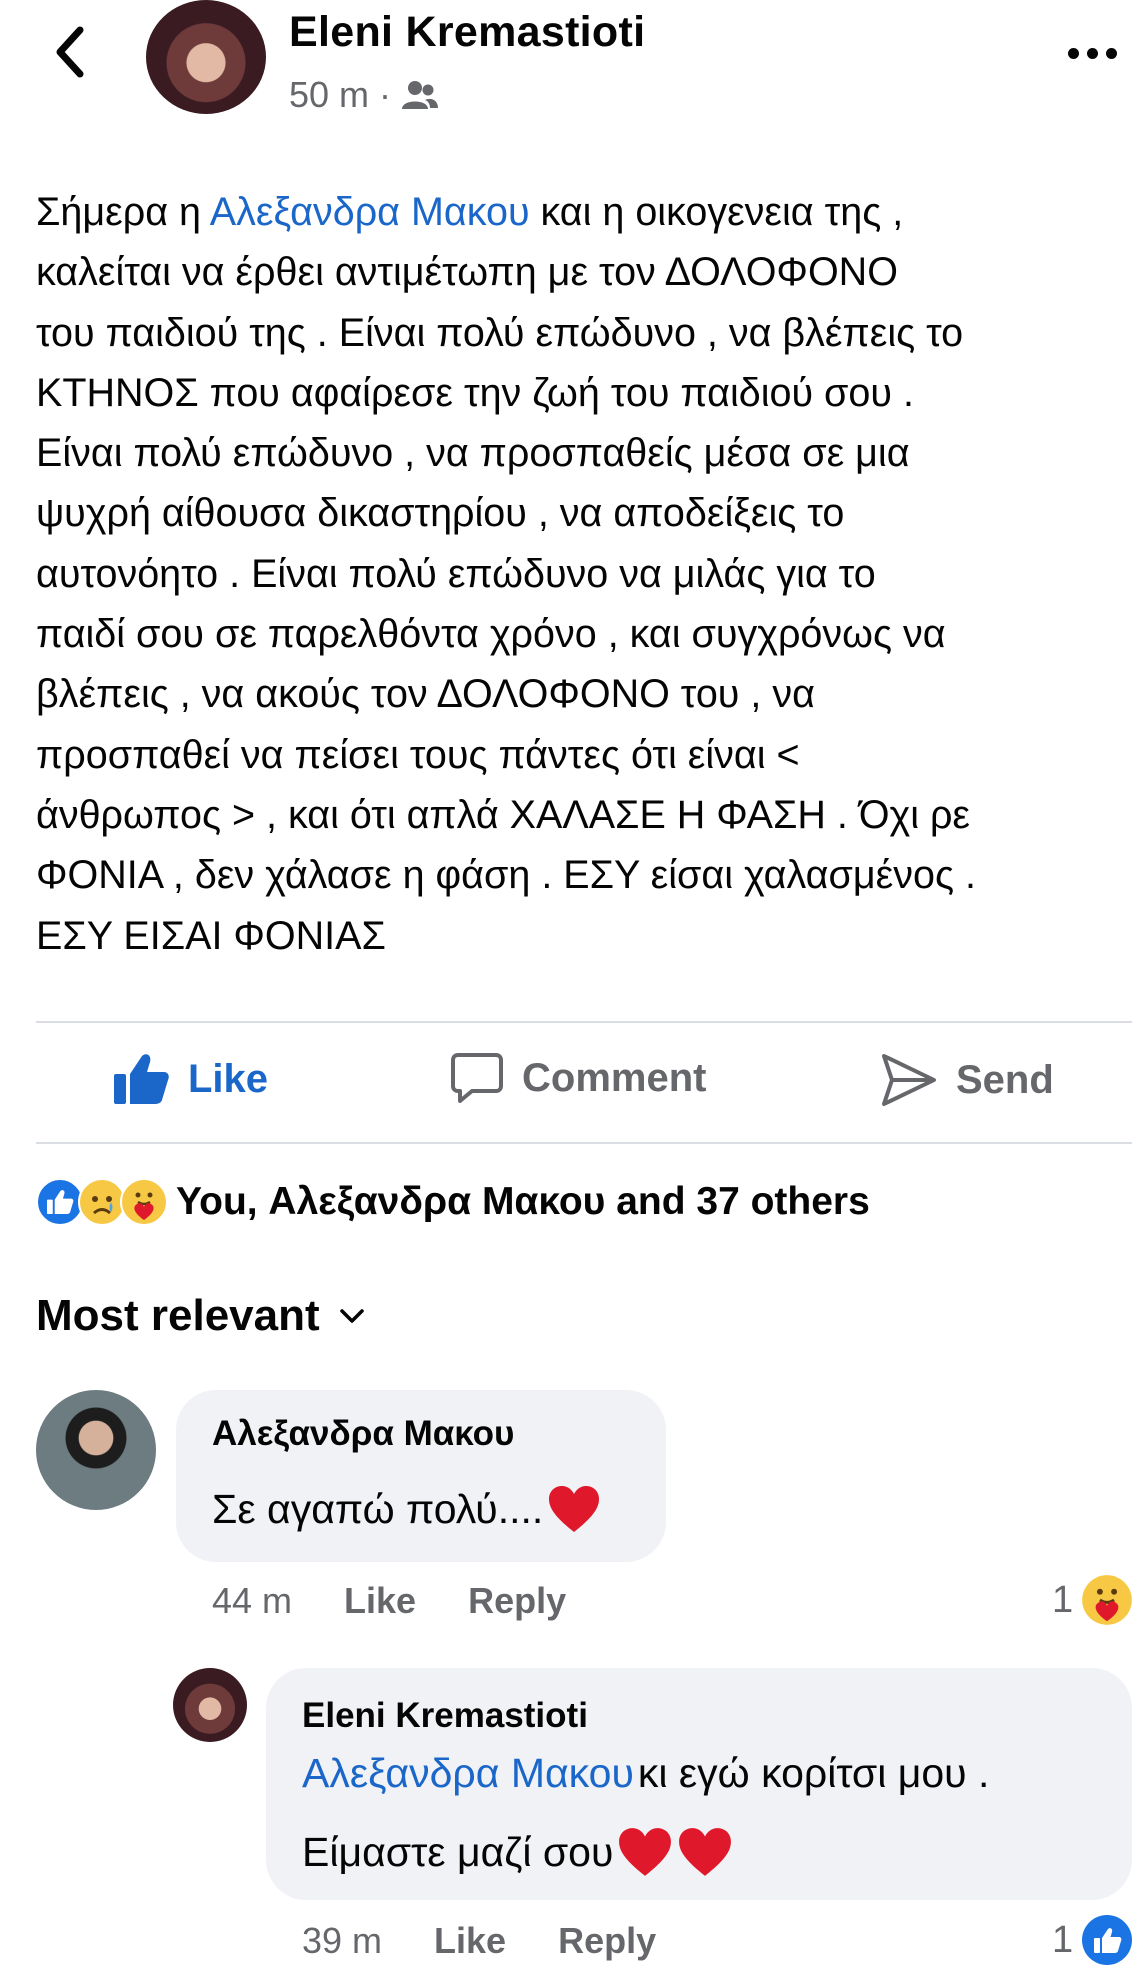 This screenshot has width=1132, height=1981. I want to click on comment-button: Comment, so click(578, 1078).